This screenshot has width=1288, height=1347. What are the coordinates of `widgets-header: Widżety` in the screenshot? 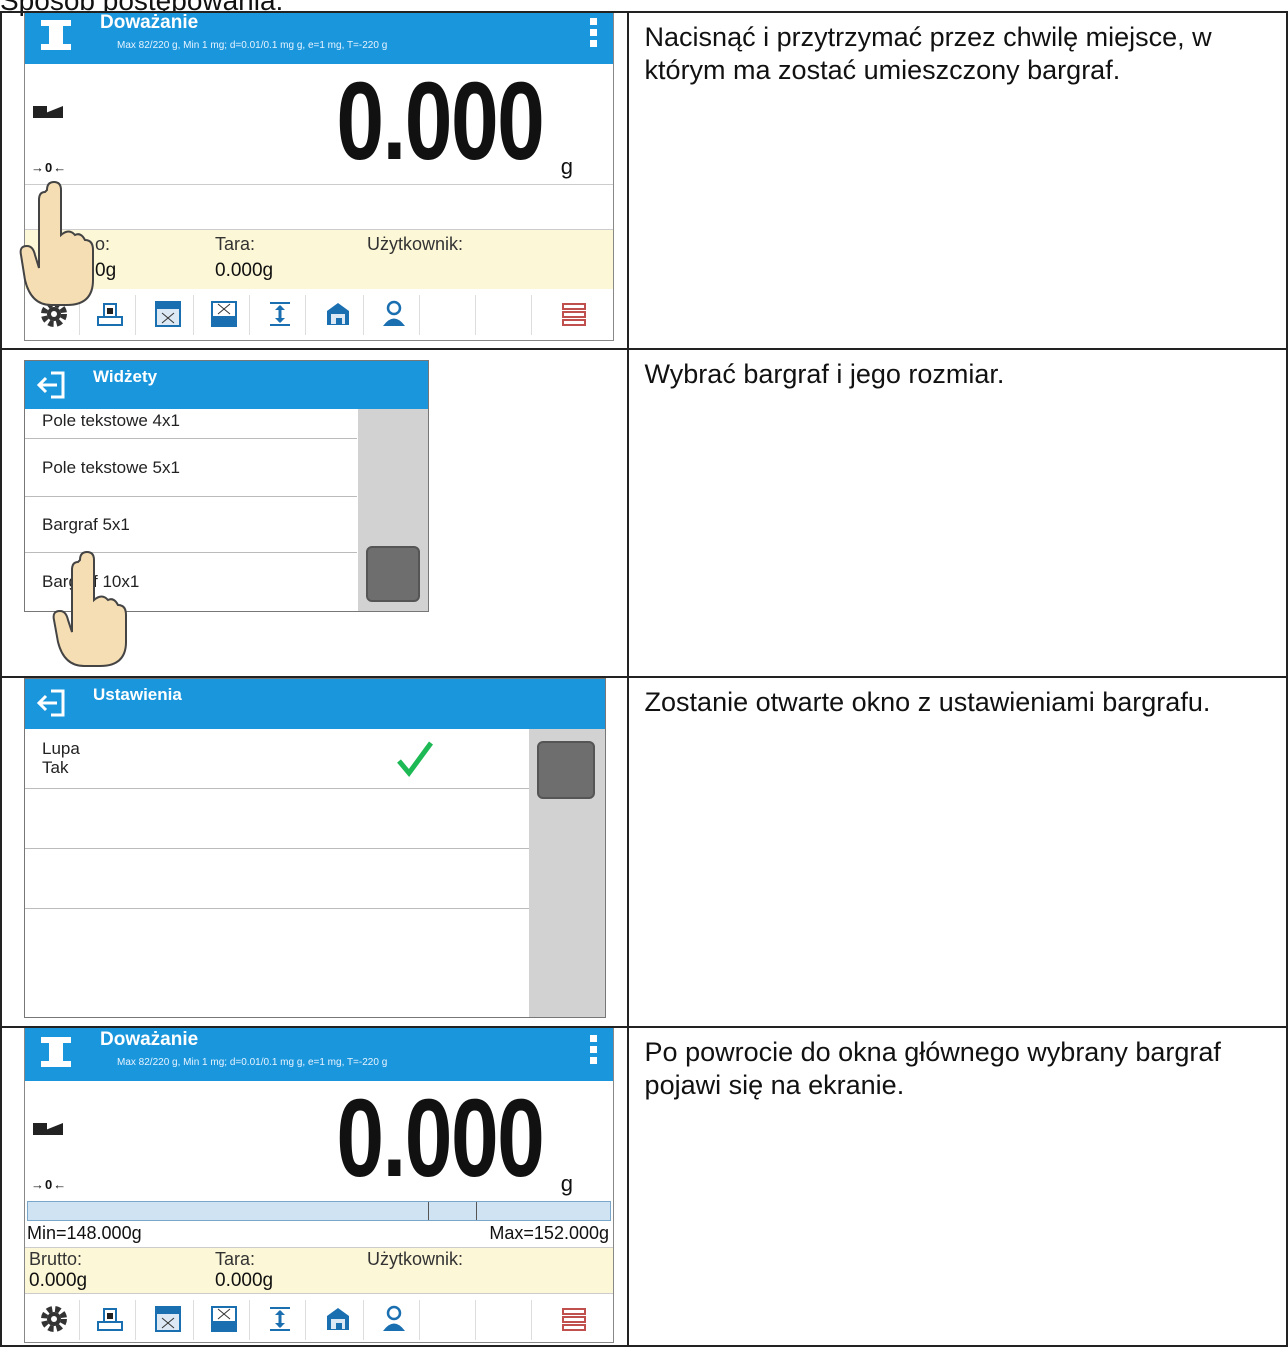 It's located at (226, 385).